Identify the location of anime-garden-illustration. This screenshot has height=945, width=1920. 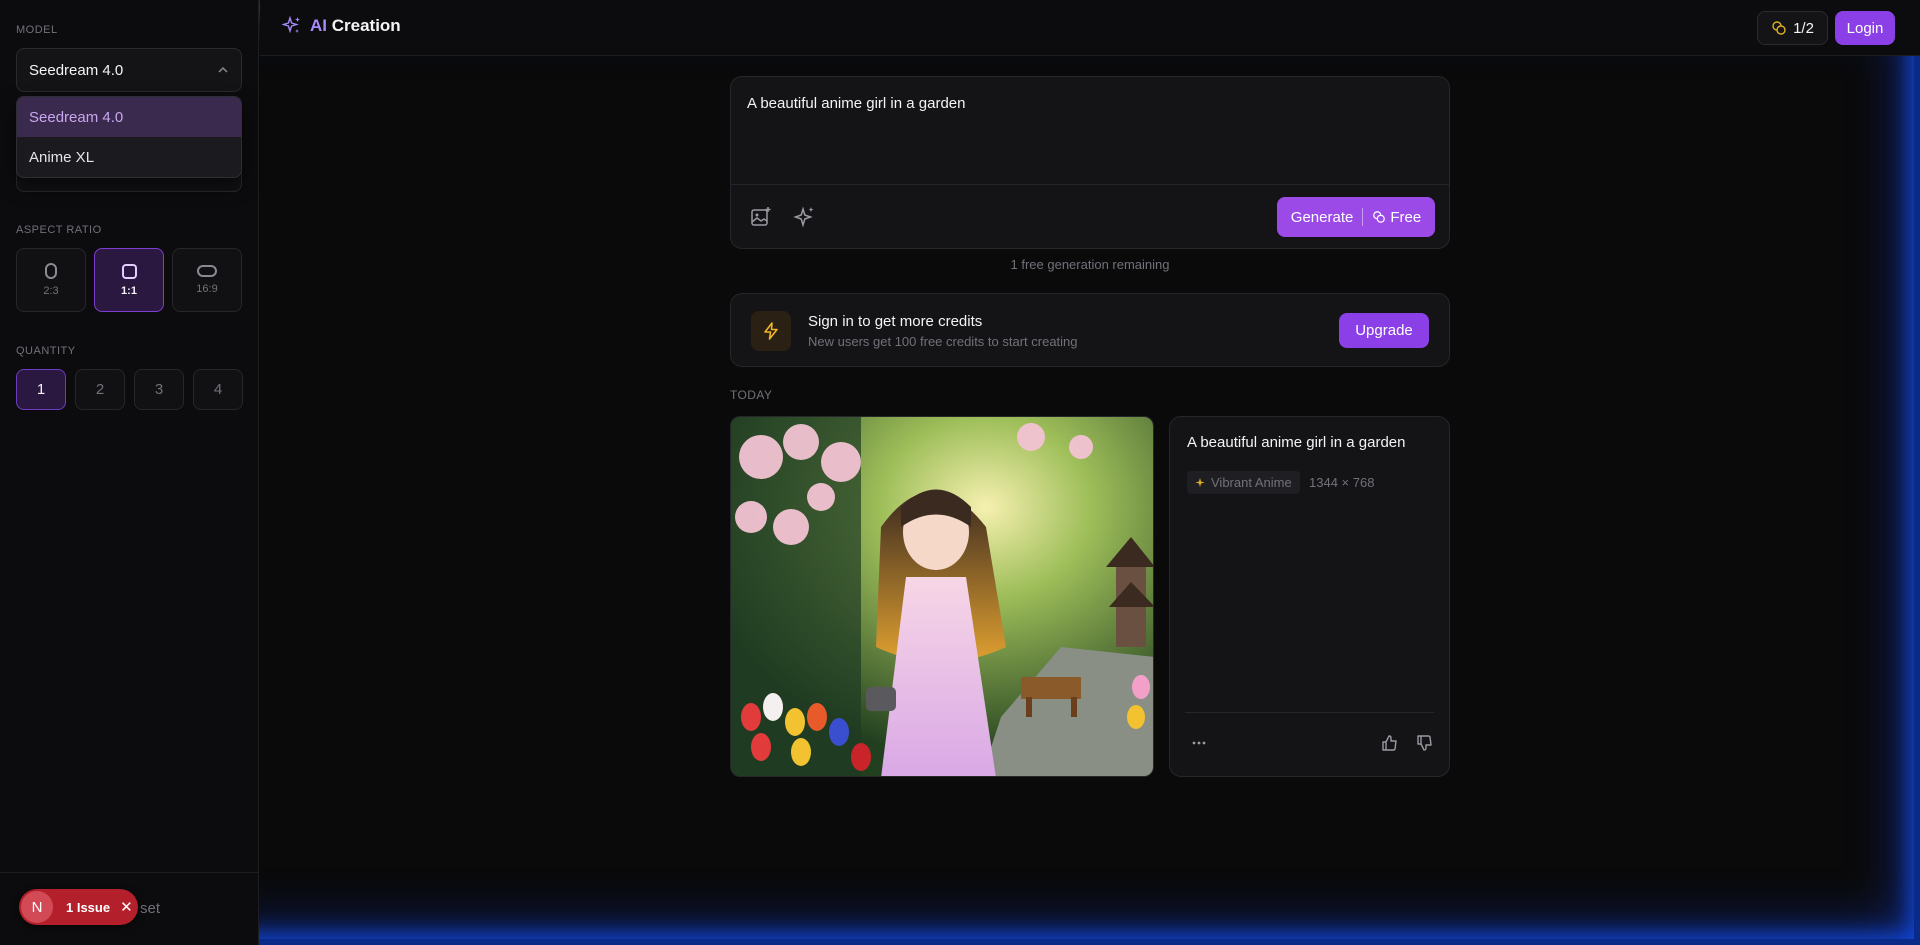
(942, 596).